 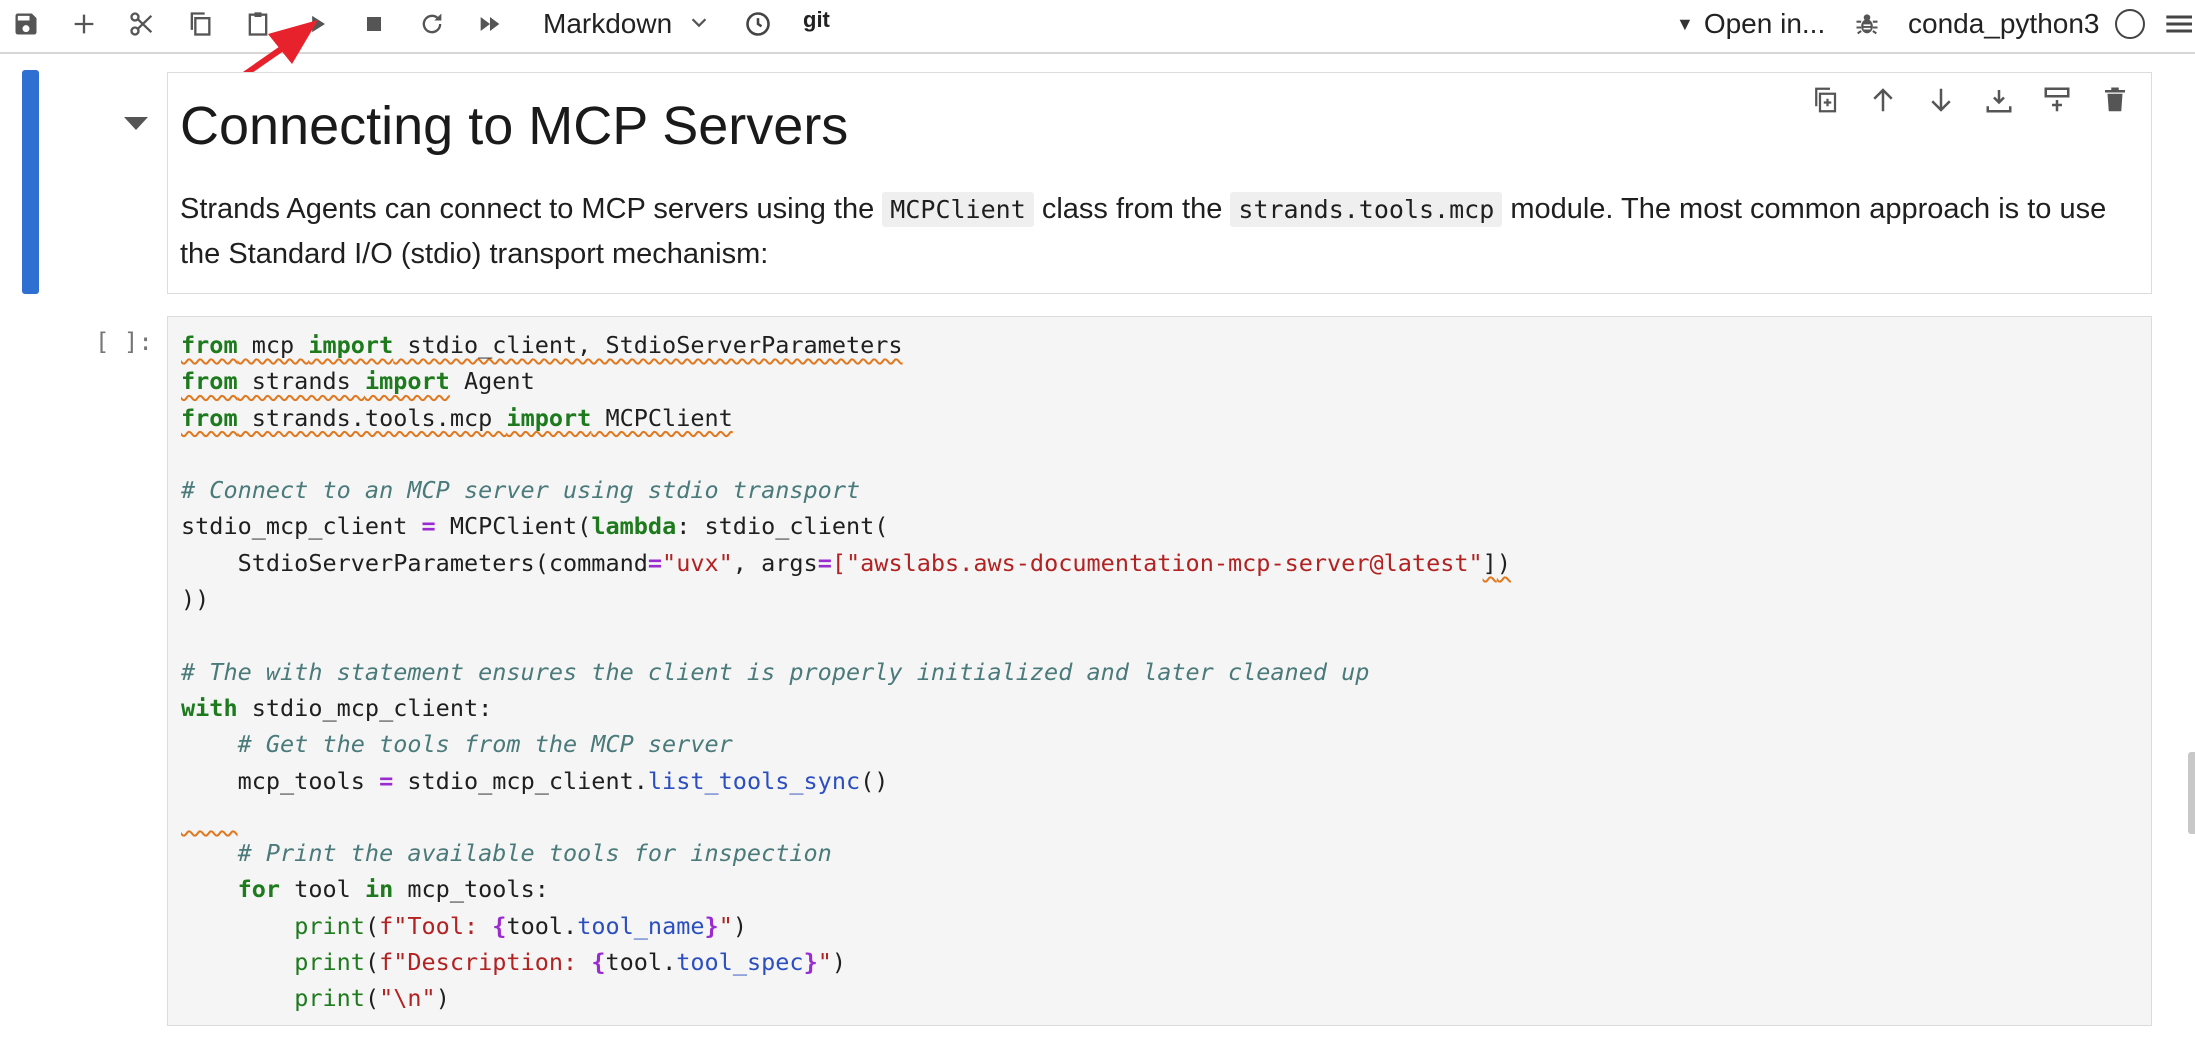 What do you see at coordinates (1867, 24) in the screenshot?
I see `debug-icon` at bounding box center [1867, 24].